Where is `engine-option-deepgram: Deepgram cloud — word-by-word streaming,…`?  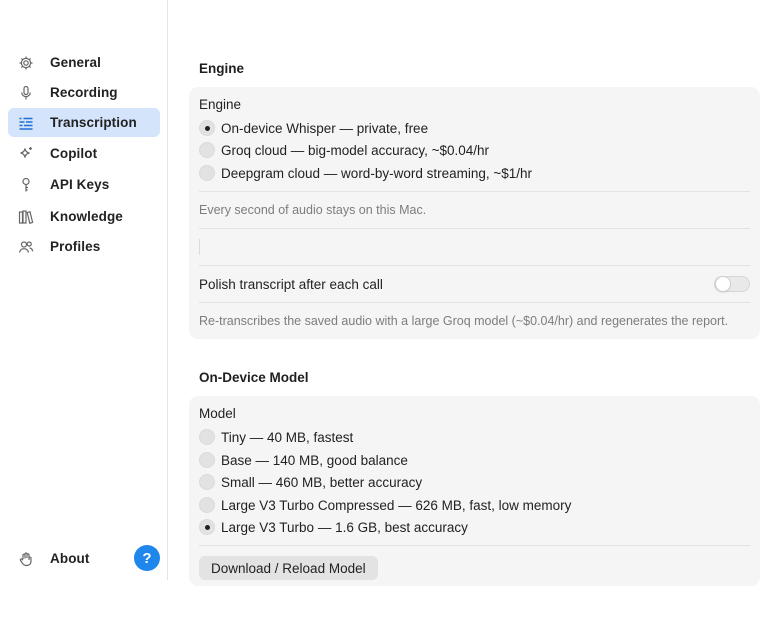 engine-option-deepgram: Deepgram cloud — word-by-word streaming,… is located at coordinates (365, 173).